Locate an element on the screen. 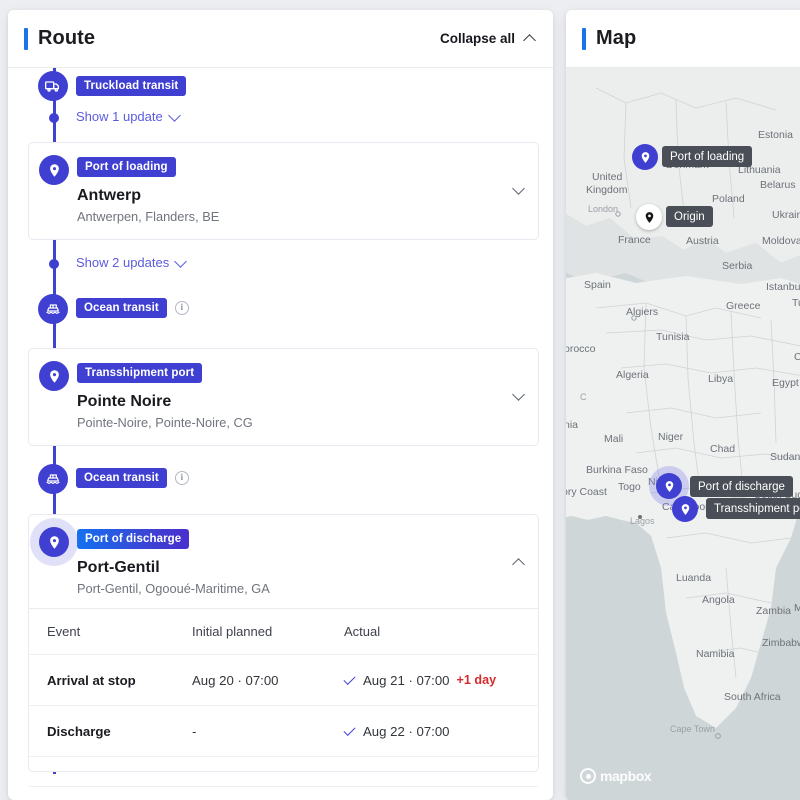  map-label-port-of-discharge: Port of discharge is located at coordinates (741, 486).